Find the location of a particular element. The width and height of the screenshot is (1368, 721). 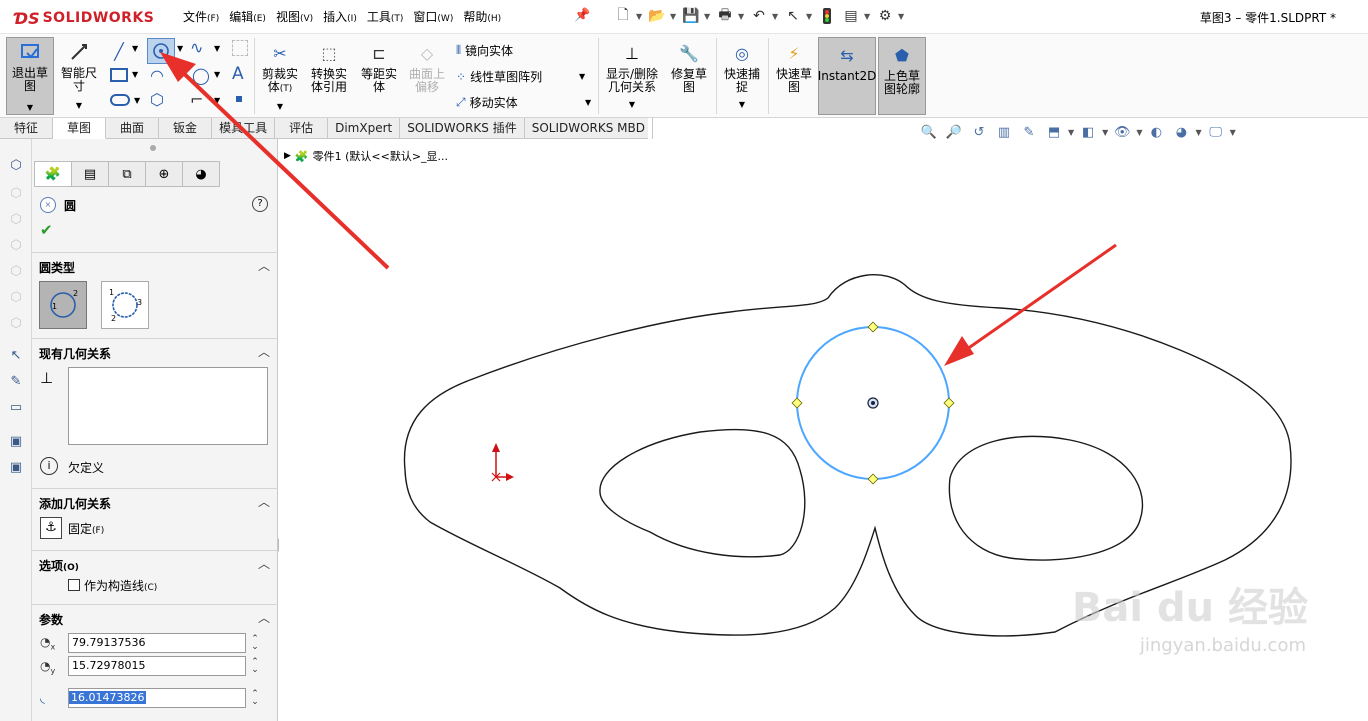

baidu-watermark-logo: Bai du 经验 is located at coordinates (1189, 608).